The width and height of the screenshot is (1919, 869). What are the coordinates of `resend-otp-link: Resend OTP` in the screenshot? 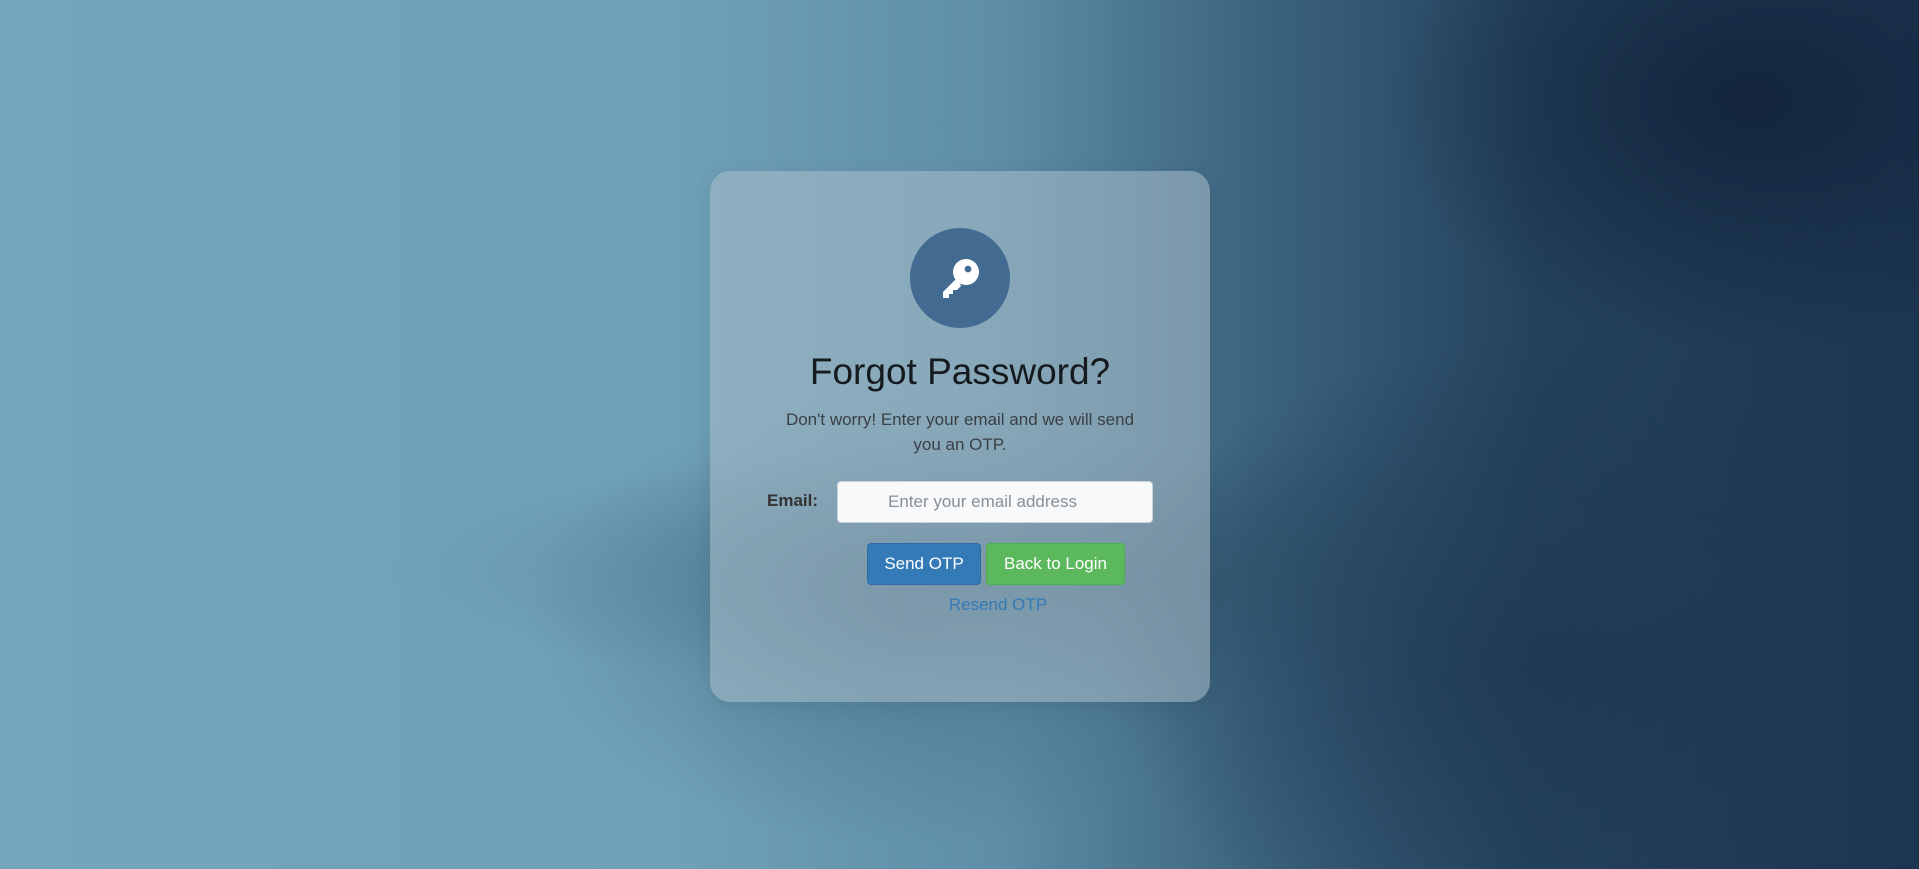 It's located at (998, 605).